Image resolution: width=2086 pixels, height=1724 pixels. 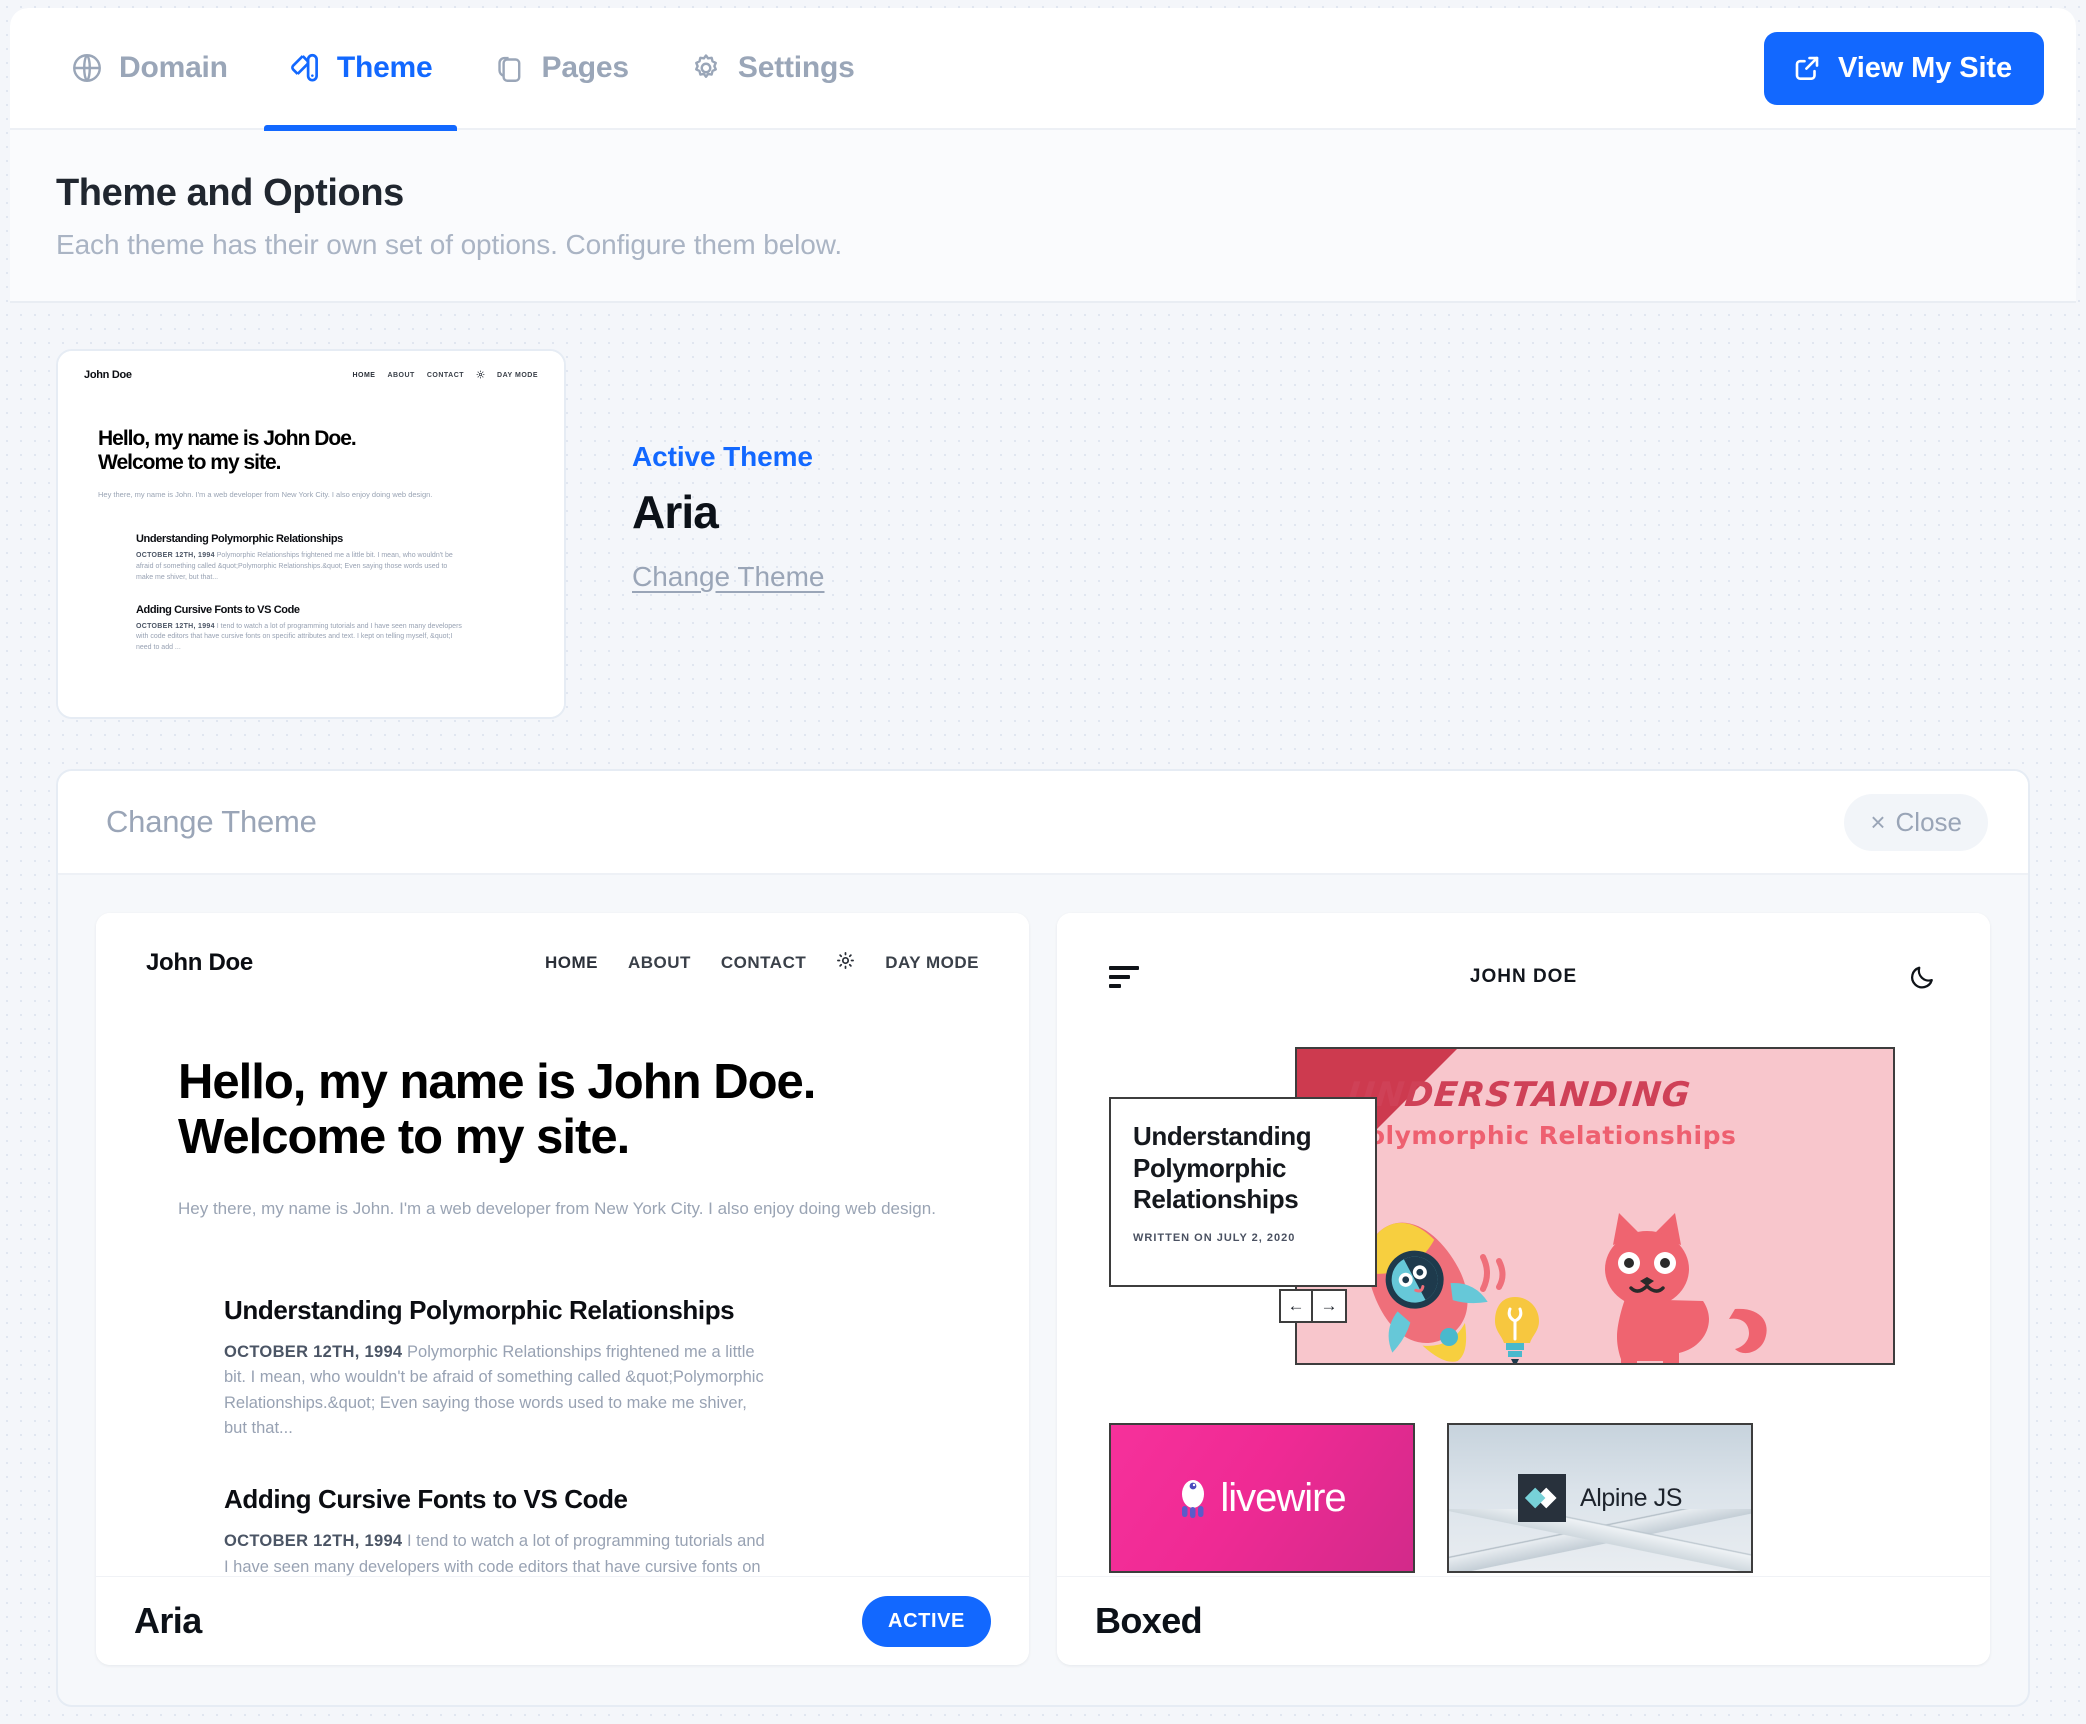 What do you see at coordinates (239, 539) in the screenshot?
I see `preview-post-title: Understanding Polymorphic Relationships` at bounding box center [239, 539].